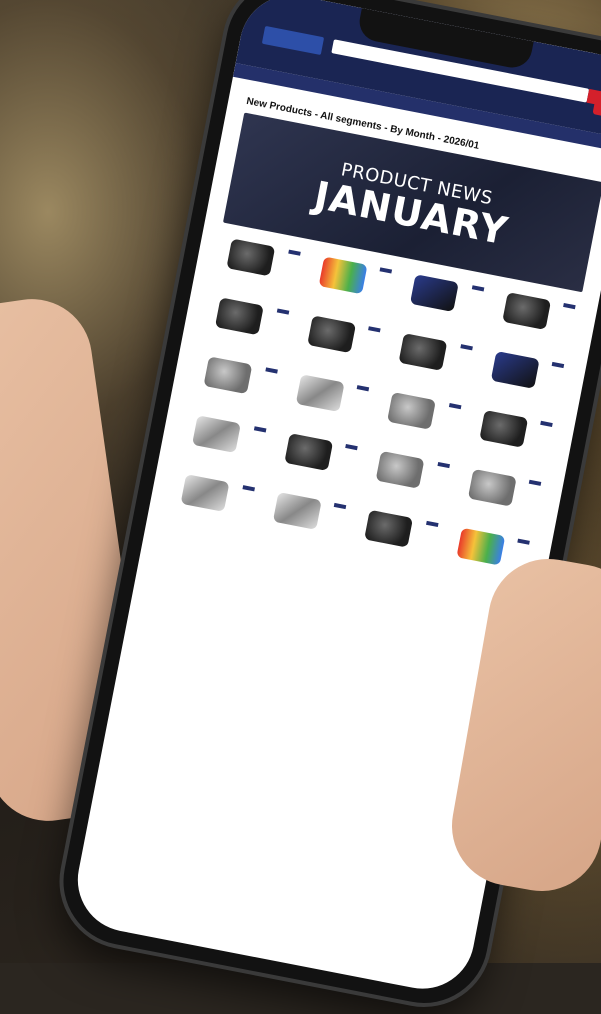  What do you see at coordinates (293, 40) in the screenshot?
I see `store-logo` at bounding box center [293, 40].